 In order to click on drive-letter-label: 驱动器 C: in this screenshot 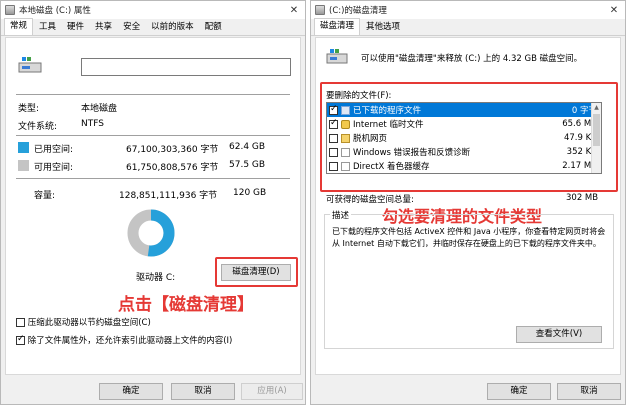, I will do `click(156, 278)`.